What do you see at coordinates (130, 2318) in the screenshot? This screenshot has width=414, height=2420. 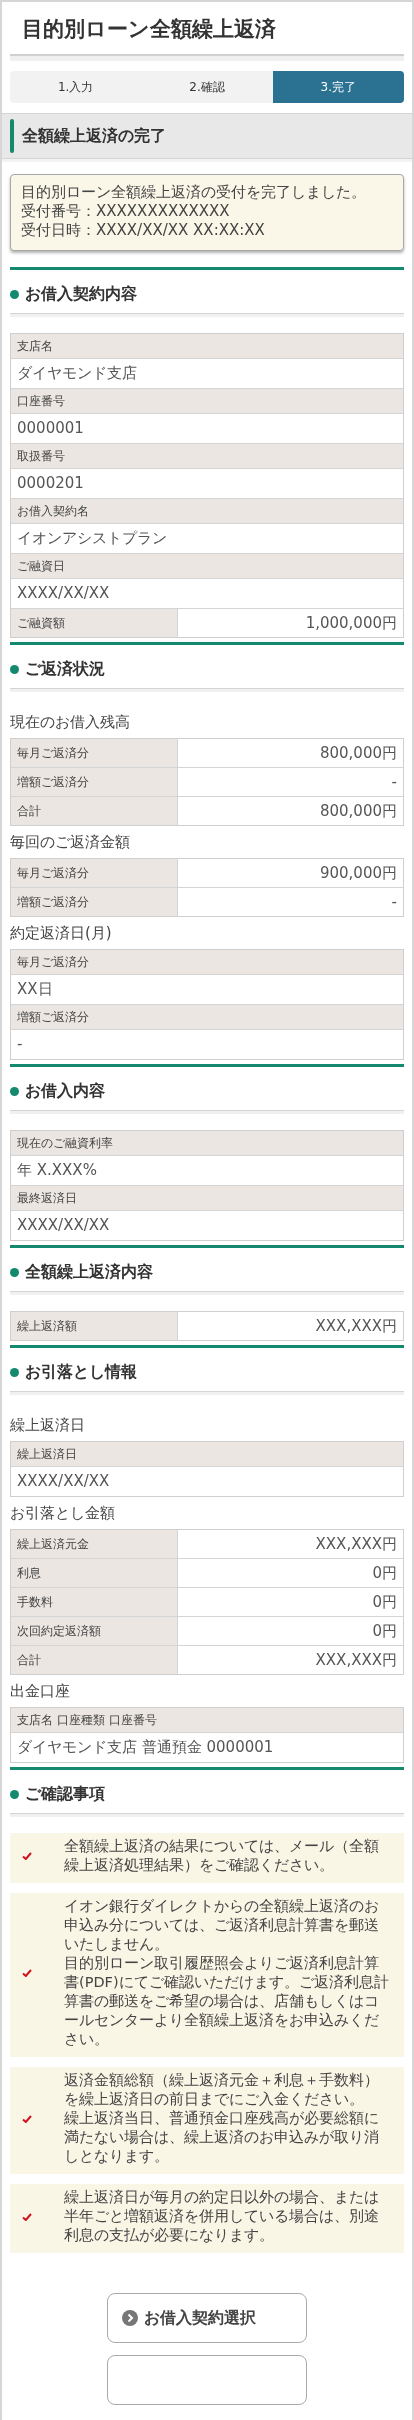 I see `chevron-icon` at bounding box center [130, 2318].